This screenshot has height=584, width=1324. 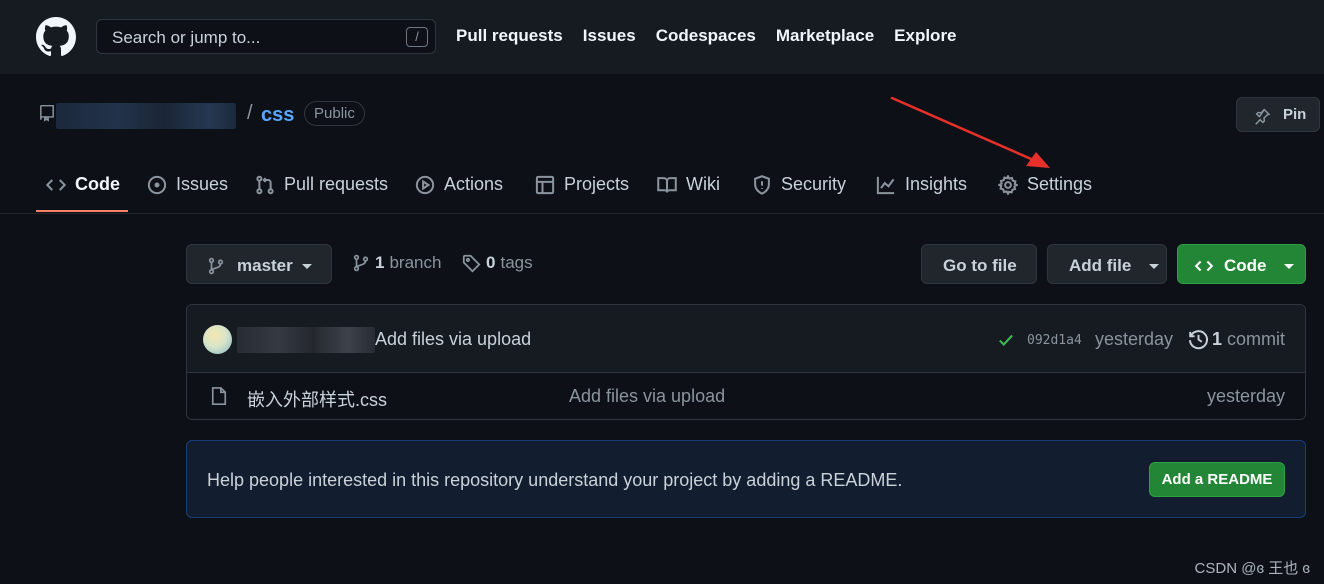 What do you see at coordinates (97, 184) in the screenshot?
I see `tab-code-label: Code` at bounding box center [97, 184].